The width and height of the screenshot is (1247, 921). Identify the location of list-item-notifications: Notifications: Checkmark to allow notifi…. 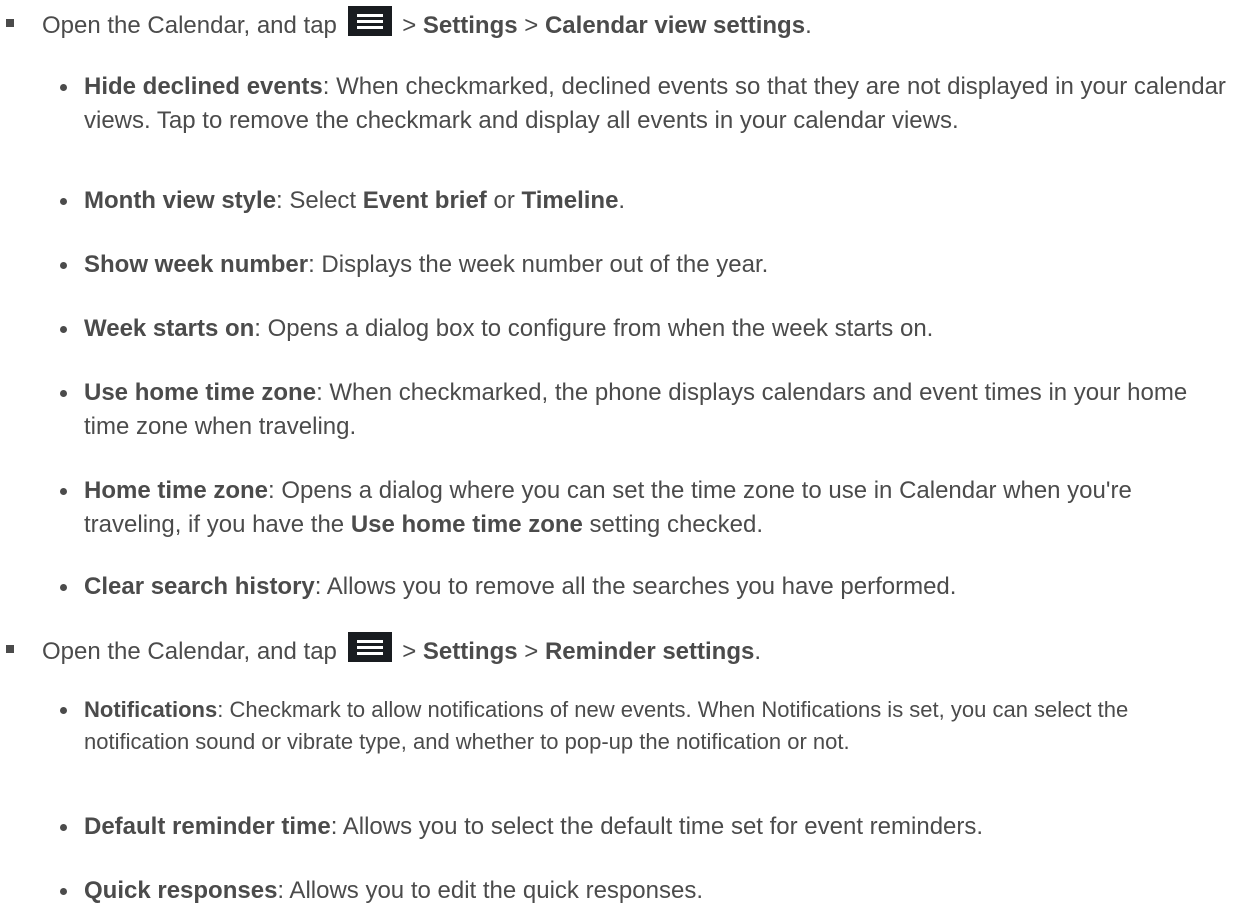
(647, 726).